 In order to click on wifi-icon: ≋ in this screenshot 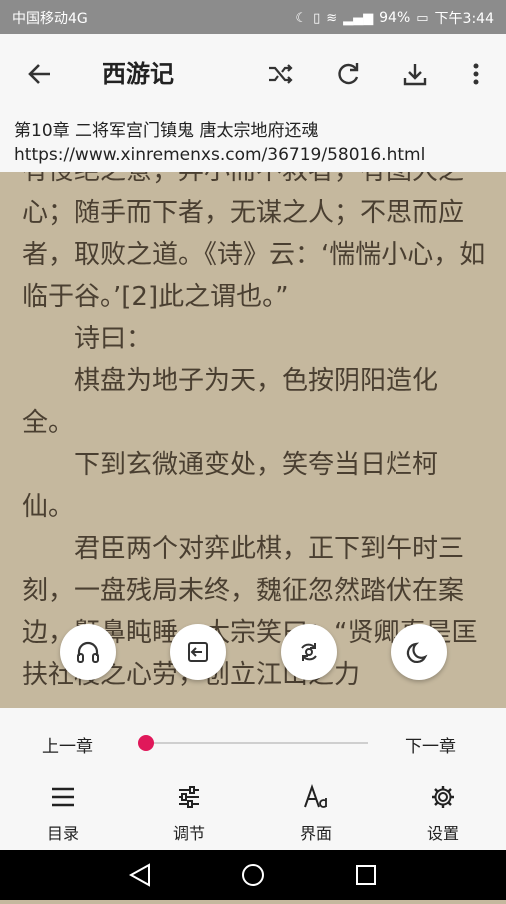, I will do `click(332, 18)`.